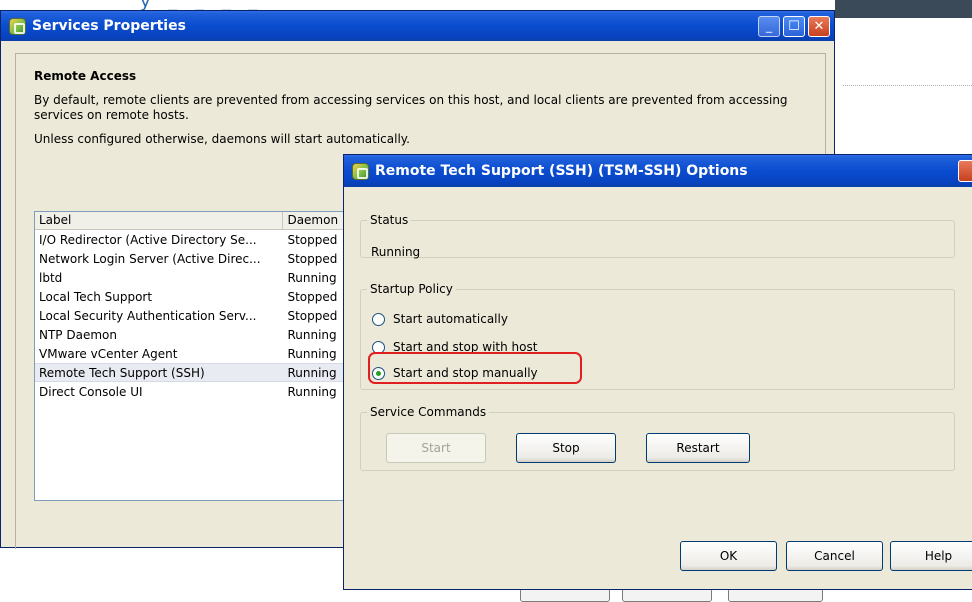 Image resolution: width=972 pixels, height=602 pixels. I want to click on restart-button-label: Restart, so click(698, 448).